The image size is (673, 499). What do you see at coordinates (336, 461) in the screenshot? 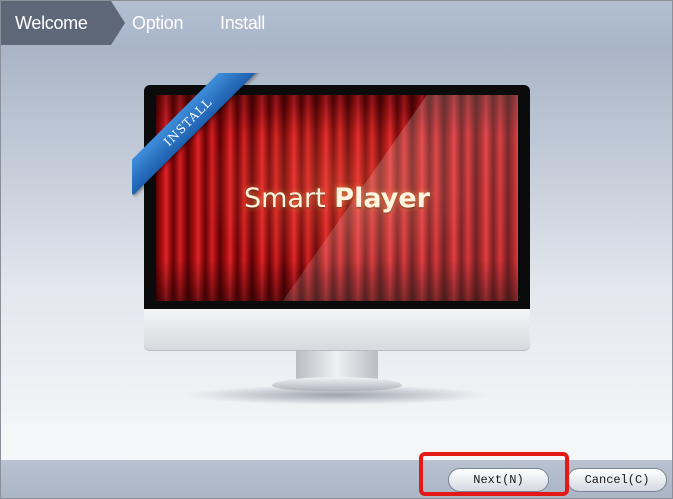
I see `footer: Next(N) Cancel(C)` at bounding box center [336, 461].